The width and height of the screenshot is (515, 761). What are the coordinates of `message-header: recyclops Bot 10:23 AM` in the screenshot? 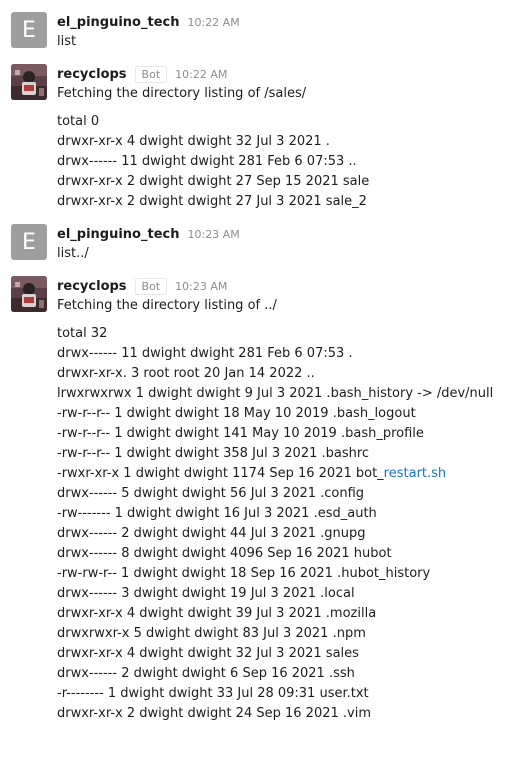 It's located at (283, 286).